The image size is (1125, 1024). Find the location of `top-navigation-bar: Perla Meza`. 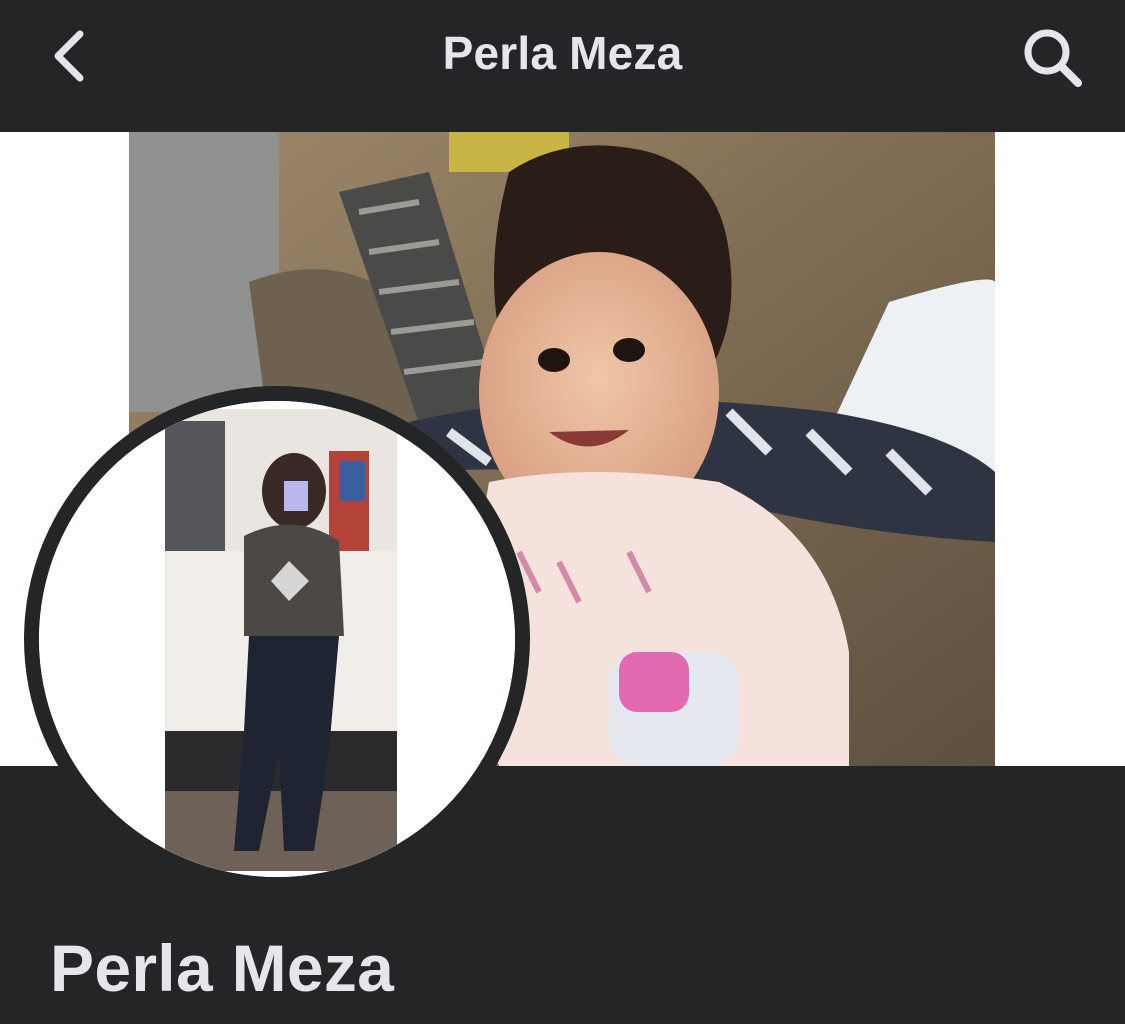

top-navigation-bar: Perla Meza is located at coordinates (562, 66).